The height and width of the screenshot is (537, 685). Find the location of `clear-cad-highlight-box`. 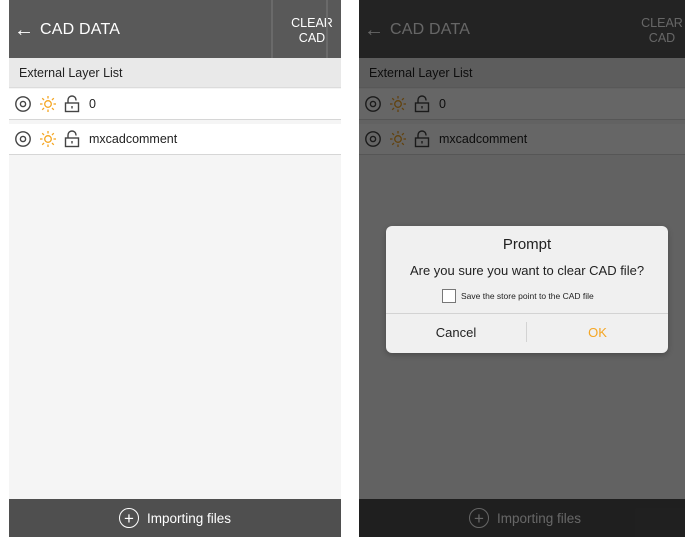

clear-cad-highlight-box is located at coordinates (299, 33).